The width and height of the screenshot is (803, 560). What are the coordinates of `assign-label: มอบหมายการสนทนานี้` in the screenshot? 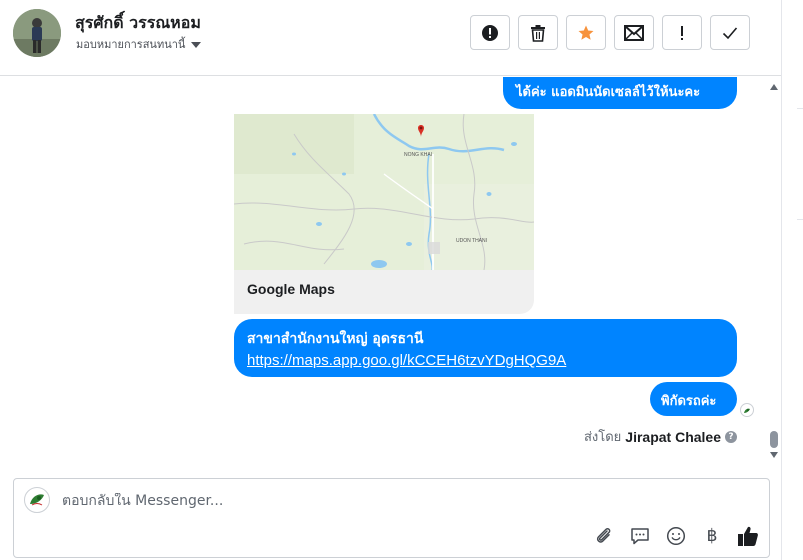 It's located at (131, 44).